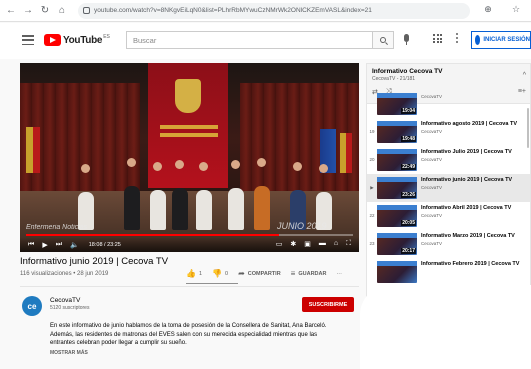 The image size is (531, 369). What do you see at coordinates (70, 308) in the screenshot?
I see `subscriber-count: 5120 suscriptores` at bounding box center [70, 308].